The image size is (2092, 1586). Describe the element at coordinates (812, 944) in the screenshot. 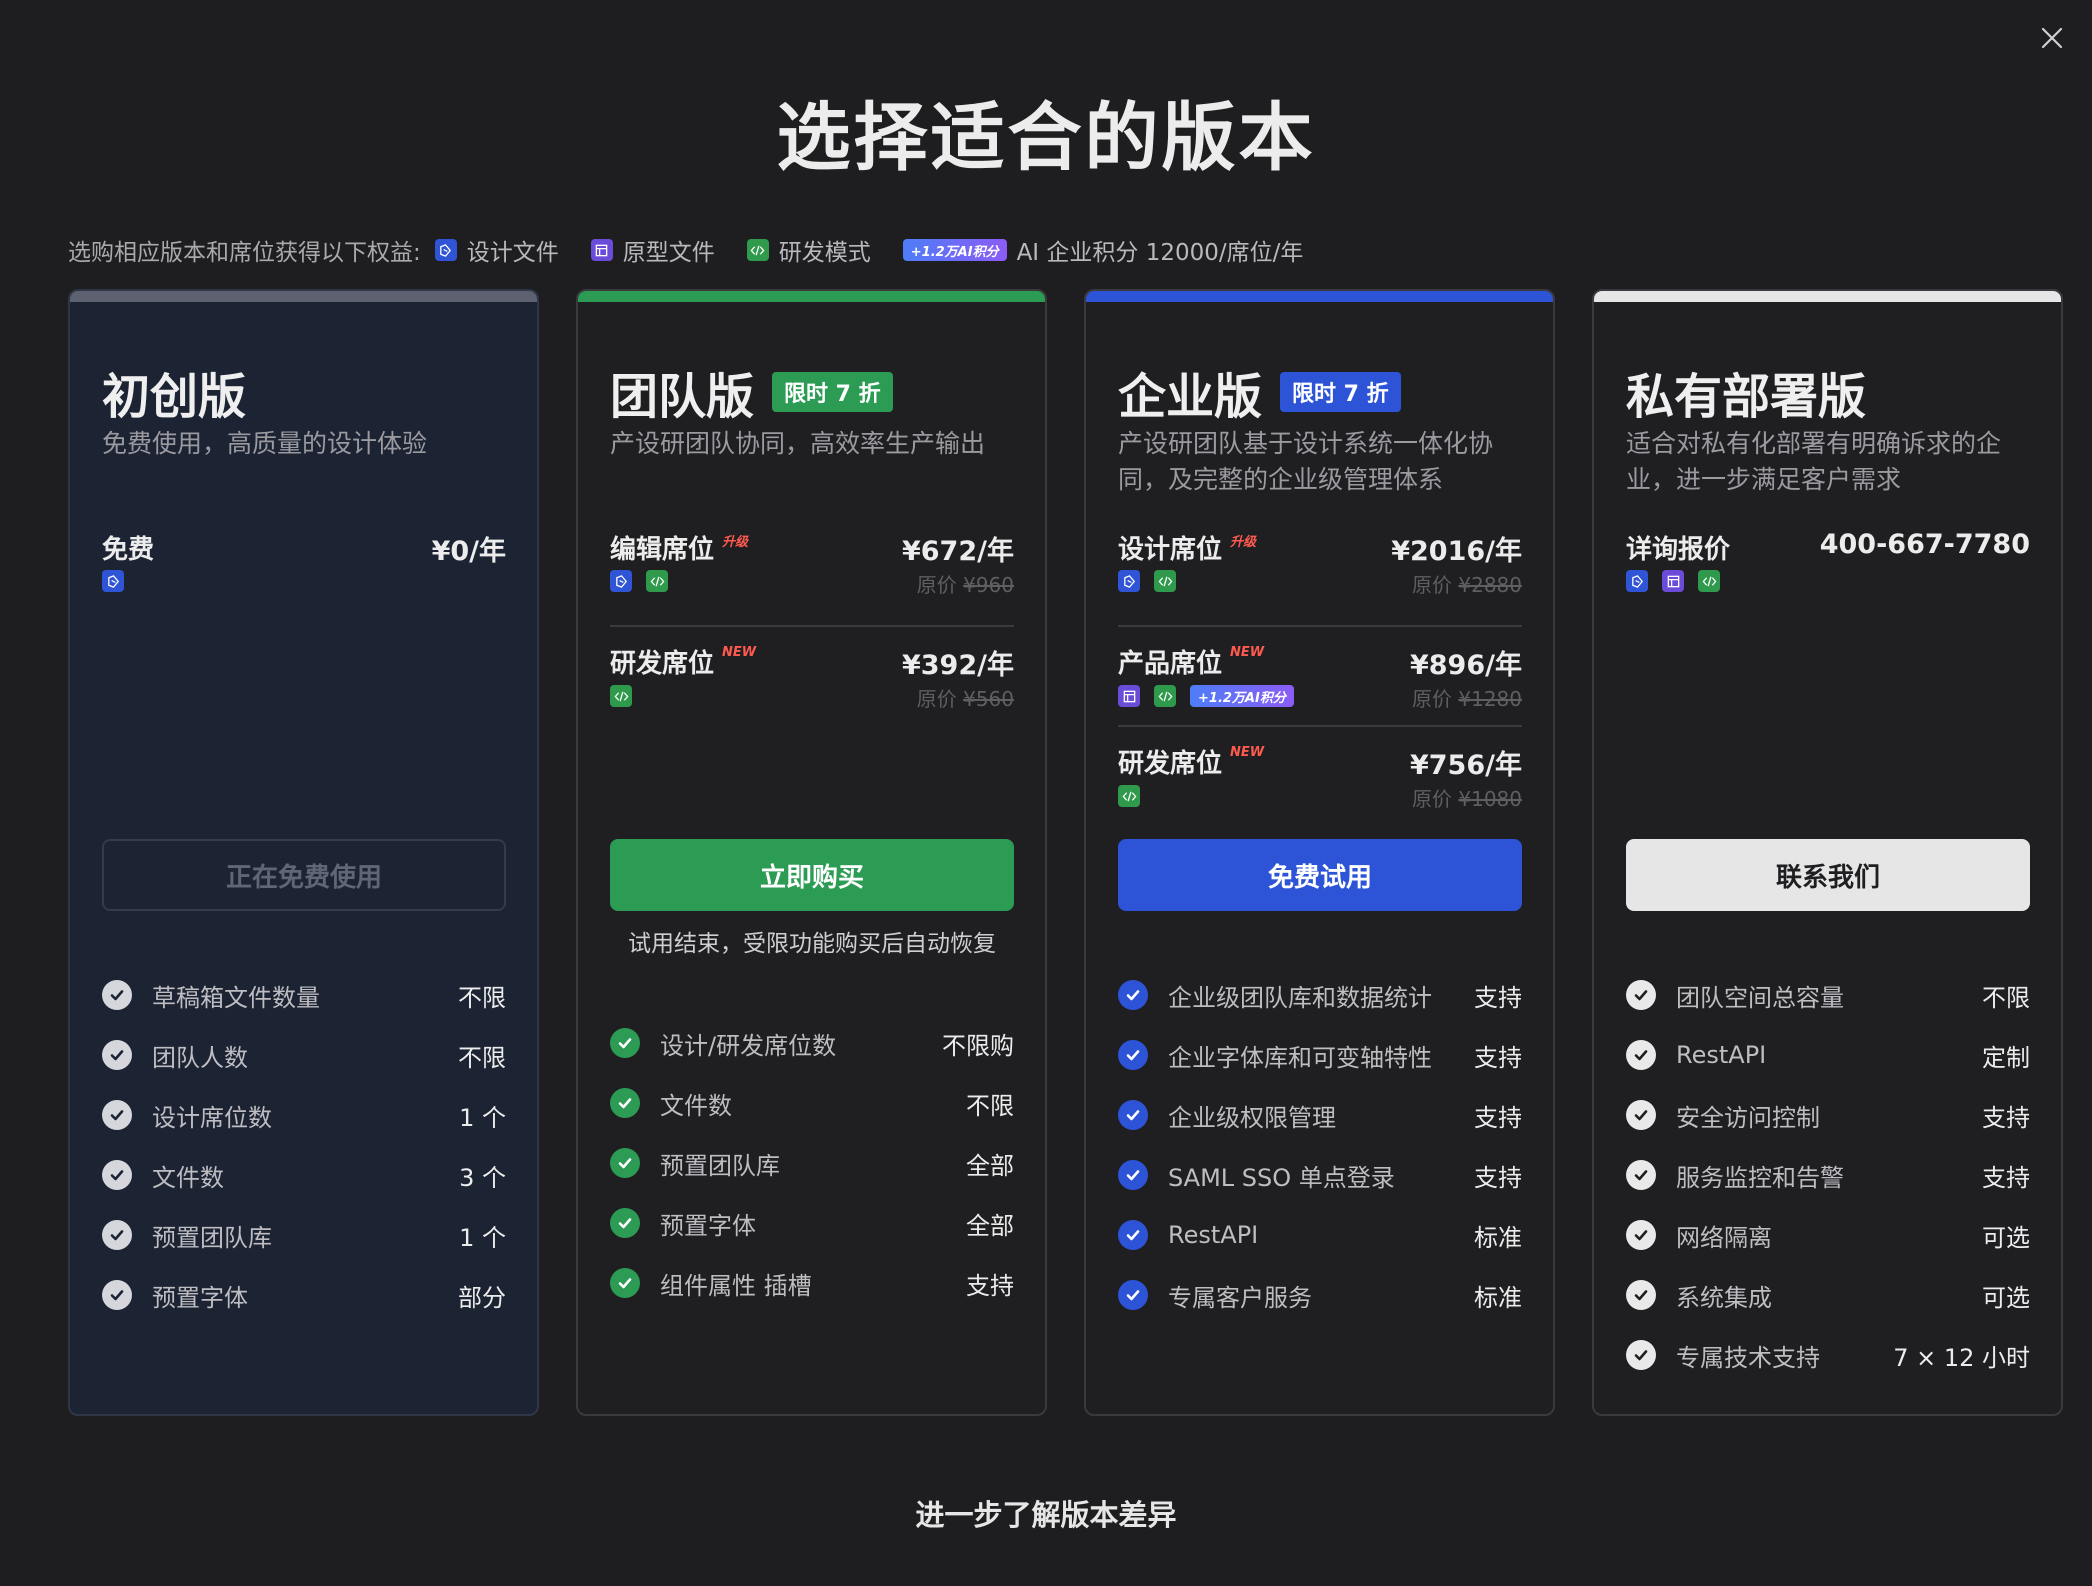

I see `trial-note: 试用结束，受限功能购买后自动恢复` at that location.